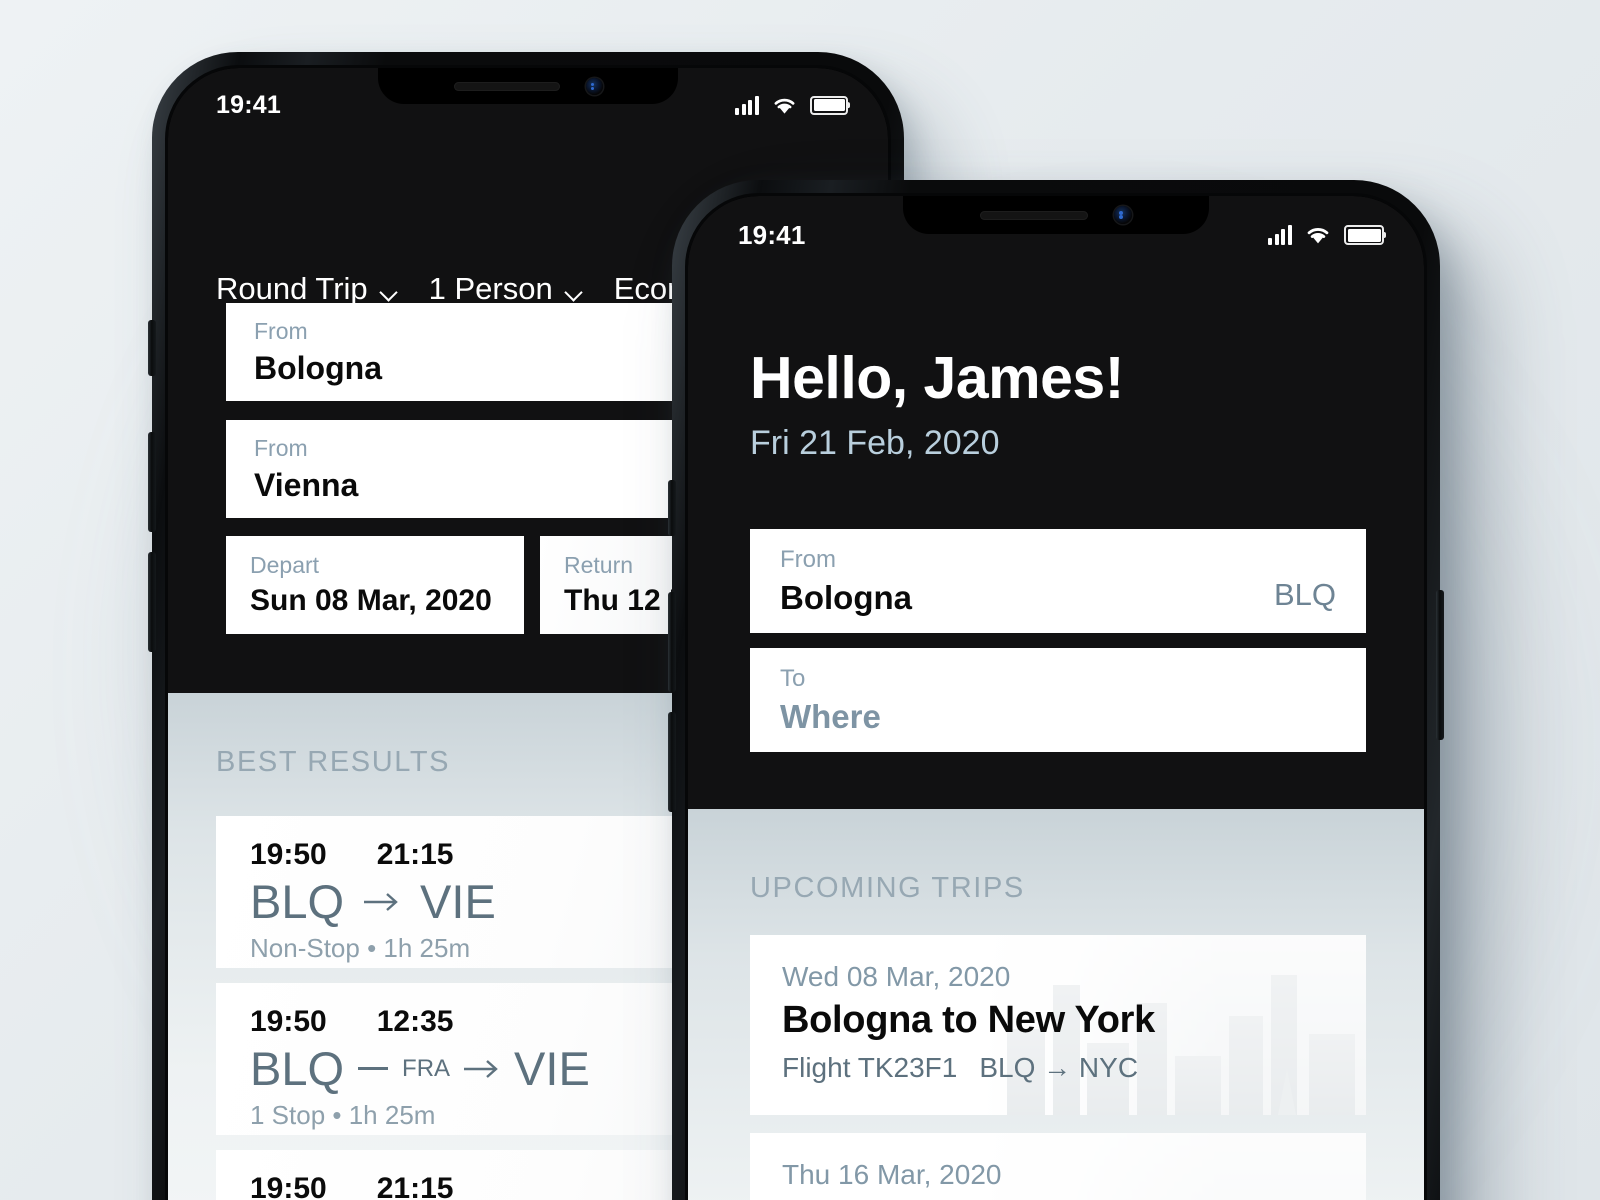  Describe the element at coordinates (875, 443) in the screenshot. I see `greeting-date: Fri 21 Feb, 2020` at that location.